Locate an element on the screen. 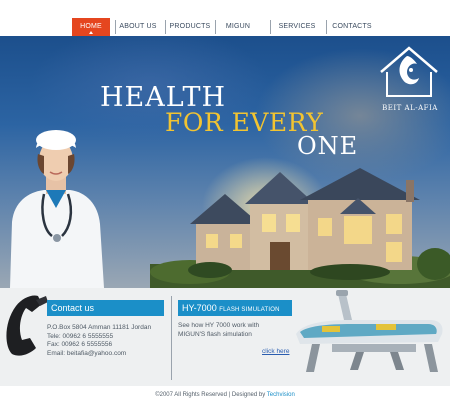  headline-one: ONE is located at coordinates (328, 146).